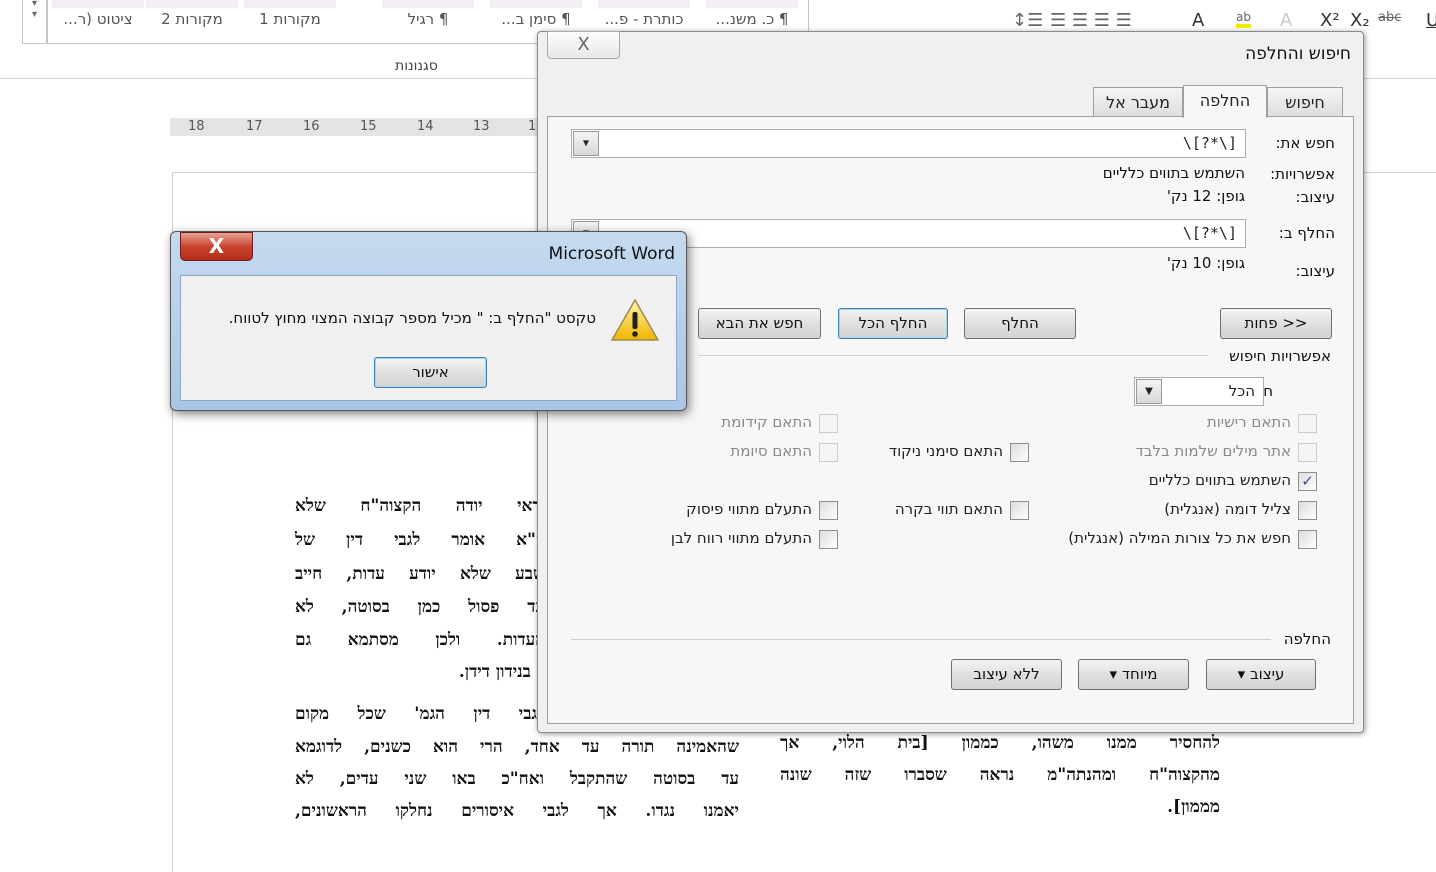  I want to click on replace-format-value: גופן: 10 נק', so click(1205, 263).